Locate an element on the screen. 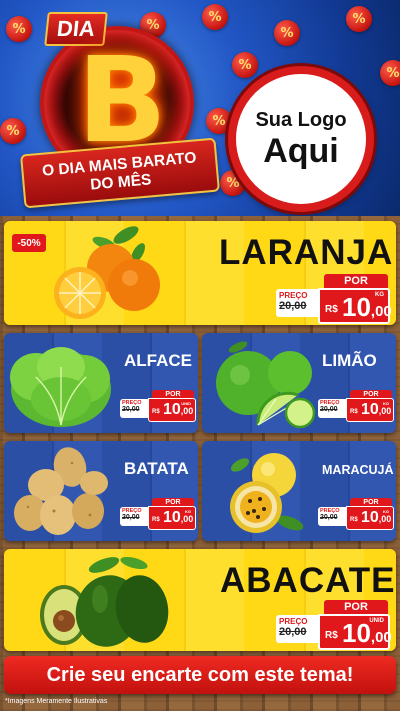  product-name: ALFACE is located at coordinates (158, 360).